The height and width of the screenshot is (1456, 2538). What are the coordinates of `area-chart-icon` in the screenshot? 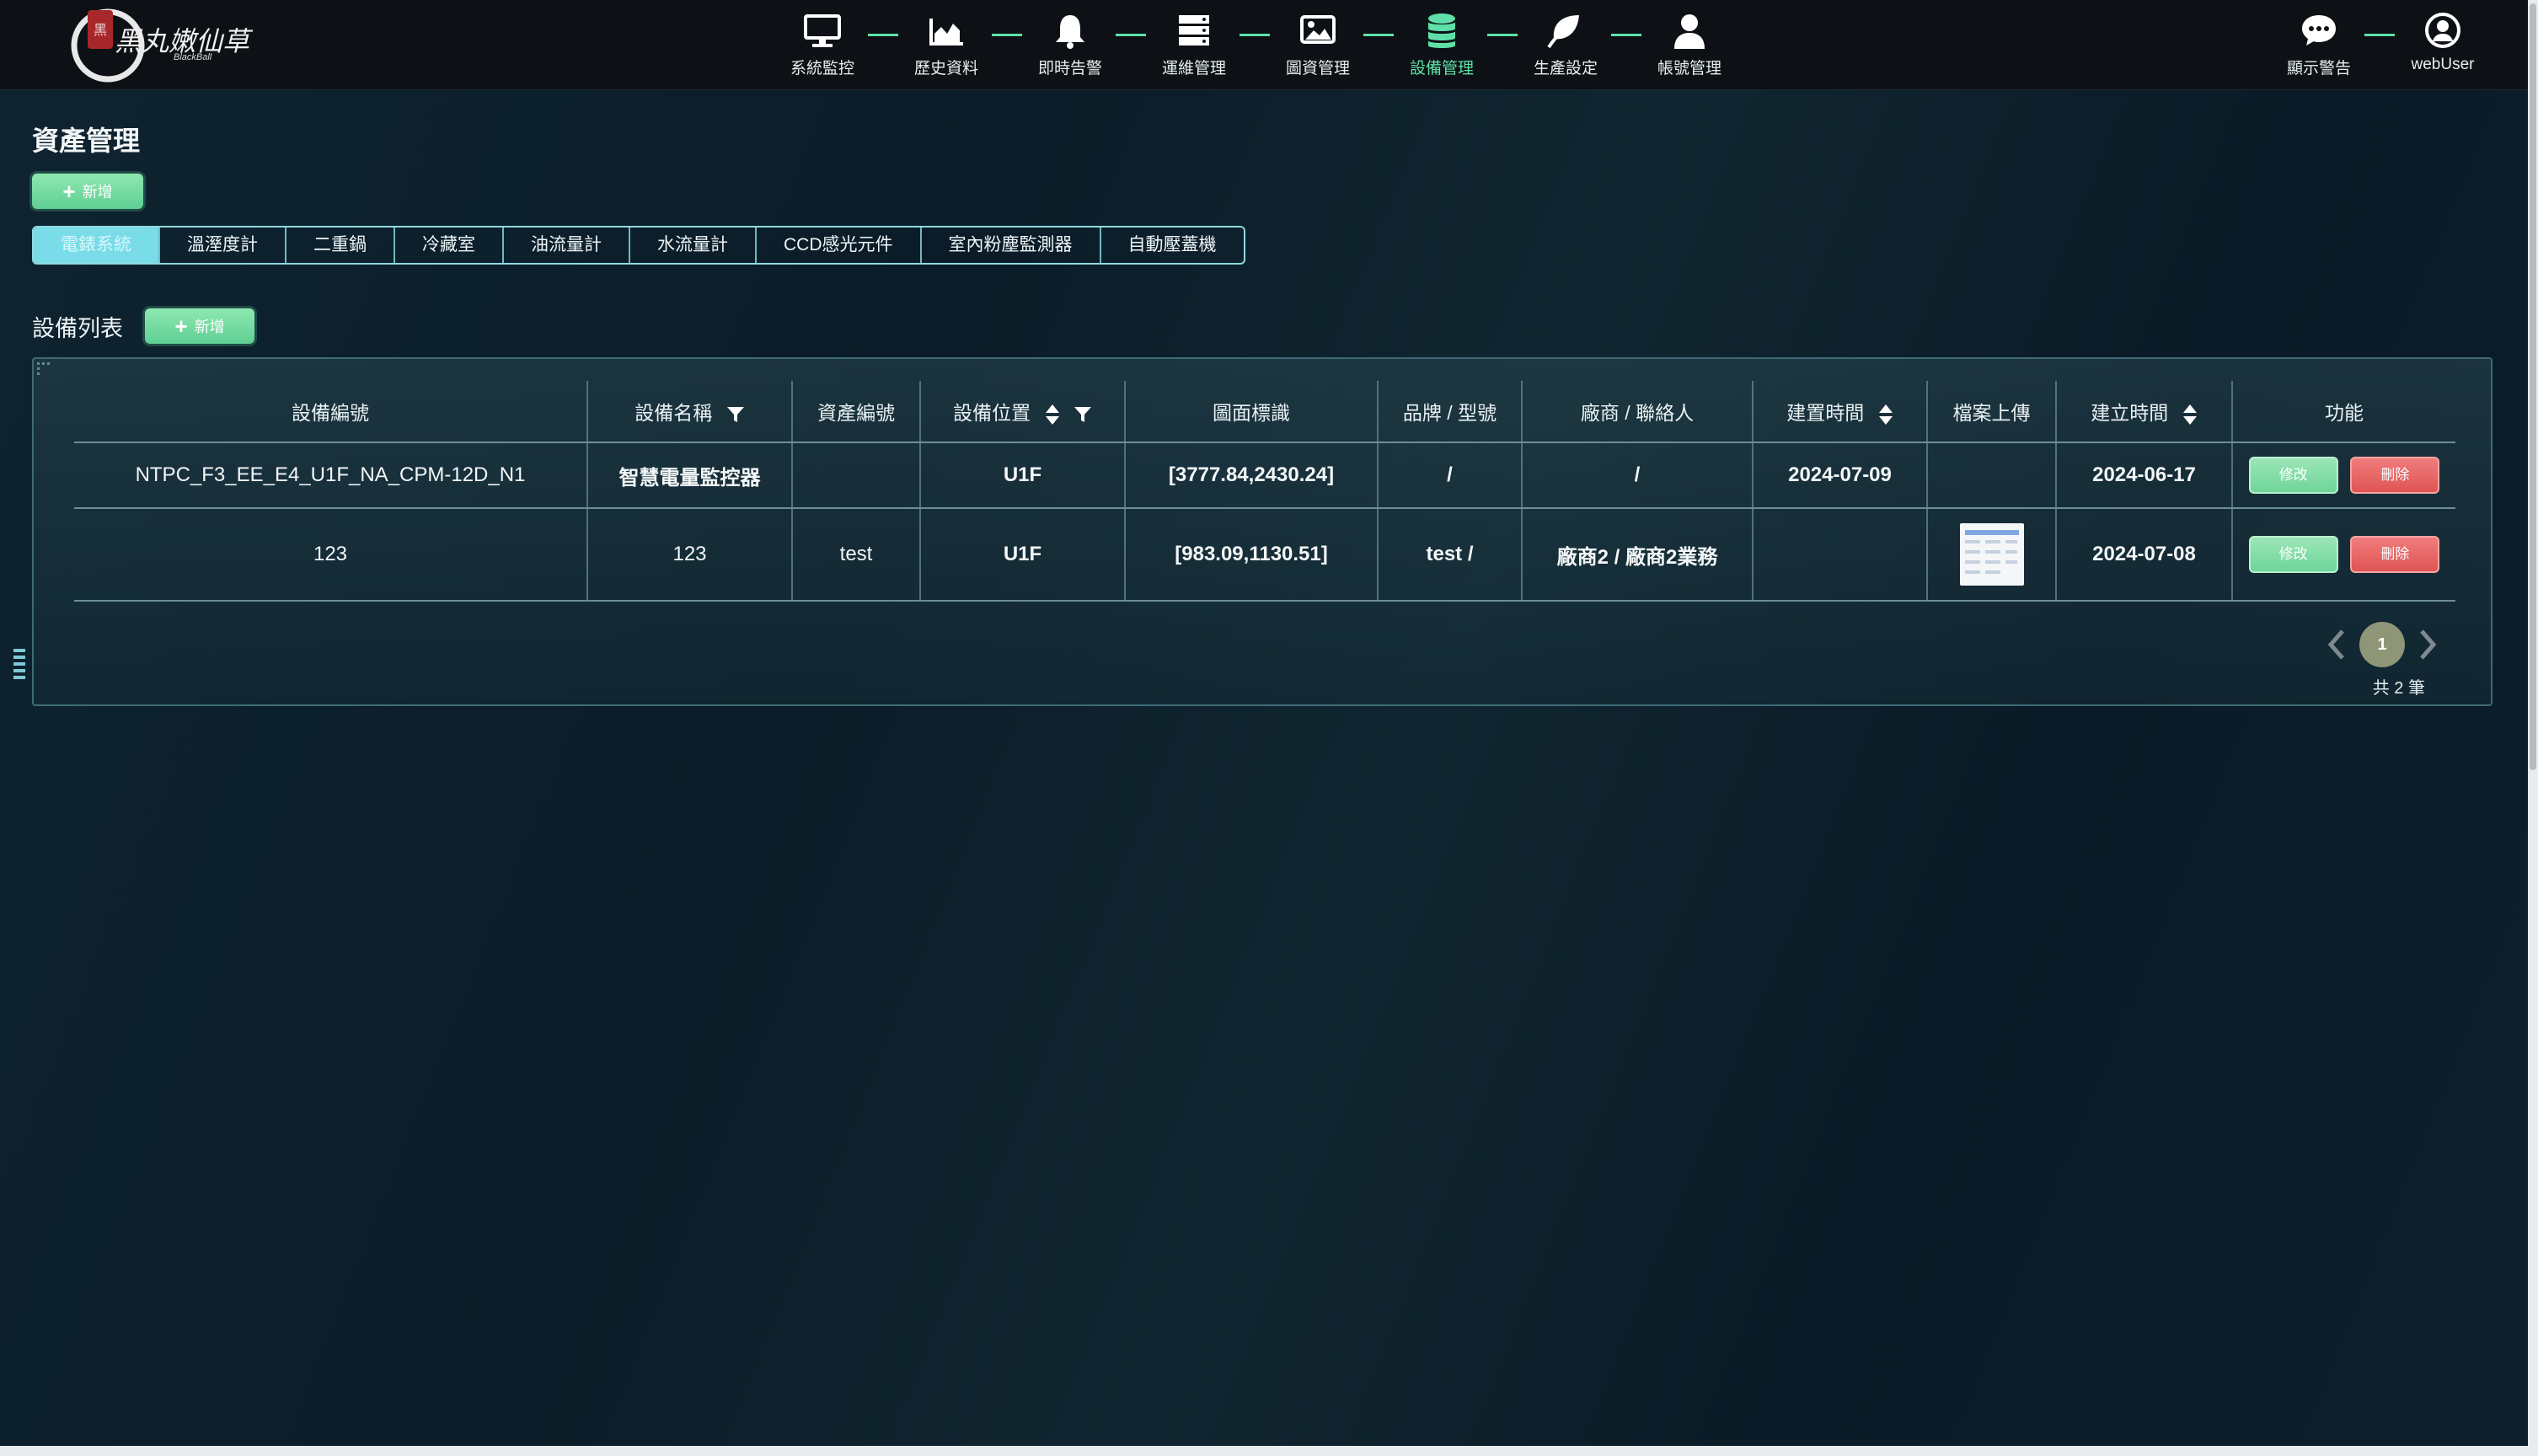 It's located at (946, 32).